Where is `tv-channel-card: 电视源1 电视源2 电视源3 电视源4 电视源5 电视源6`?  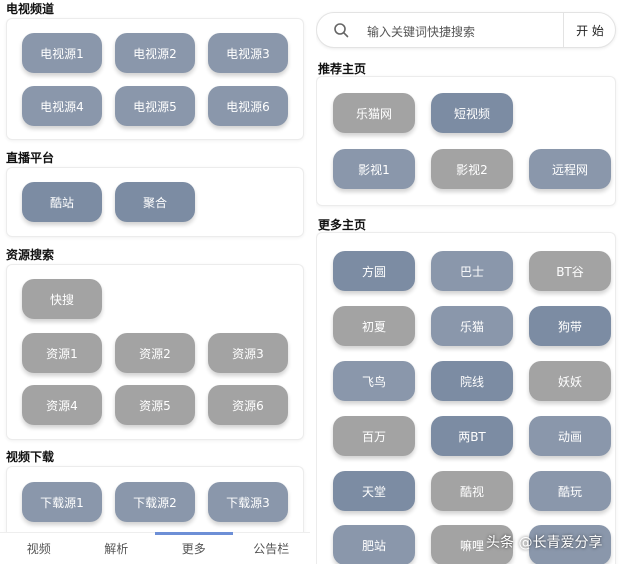
tv-channel-card: 电视源1 电视源2 电视源3 电视源4 电视源5 电视源6 is located at coordinates (155, 79).